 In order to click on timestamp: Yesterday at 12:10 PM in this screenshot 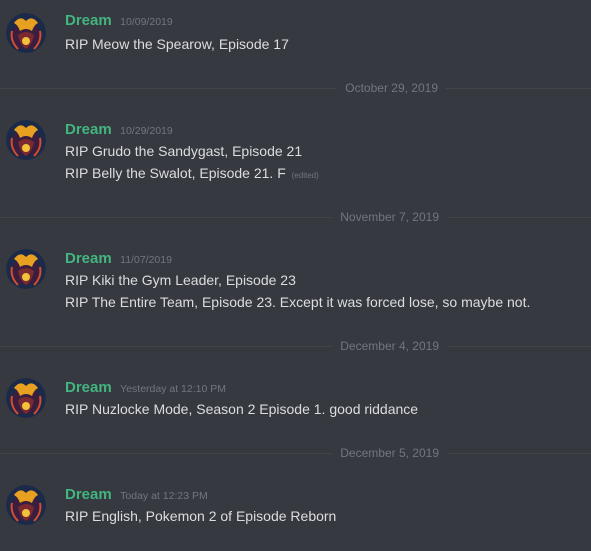, I will do `click(173, 389)`.